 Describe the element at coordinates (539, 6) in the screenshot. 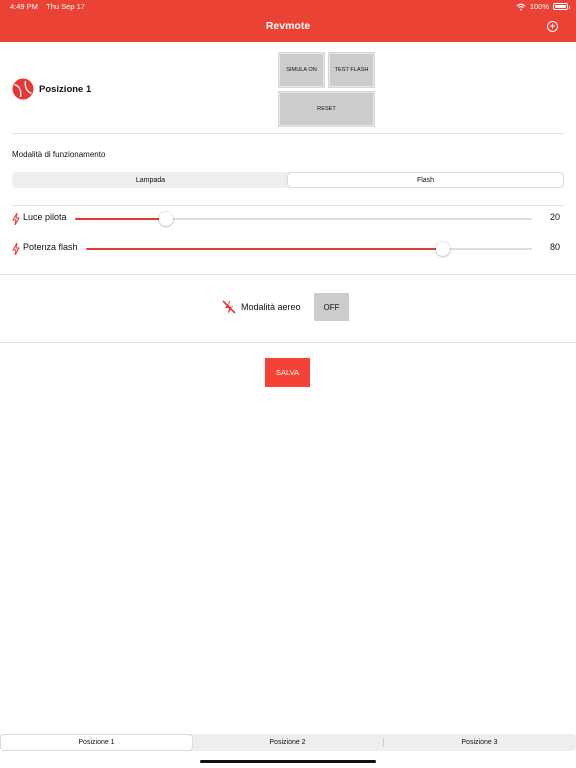

I see `battery-percent: 100%` at that location.